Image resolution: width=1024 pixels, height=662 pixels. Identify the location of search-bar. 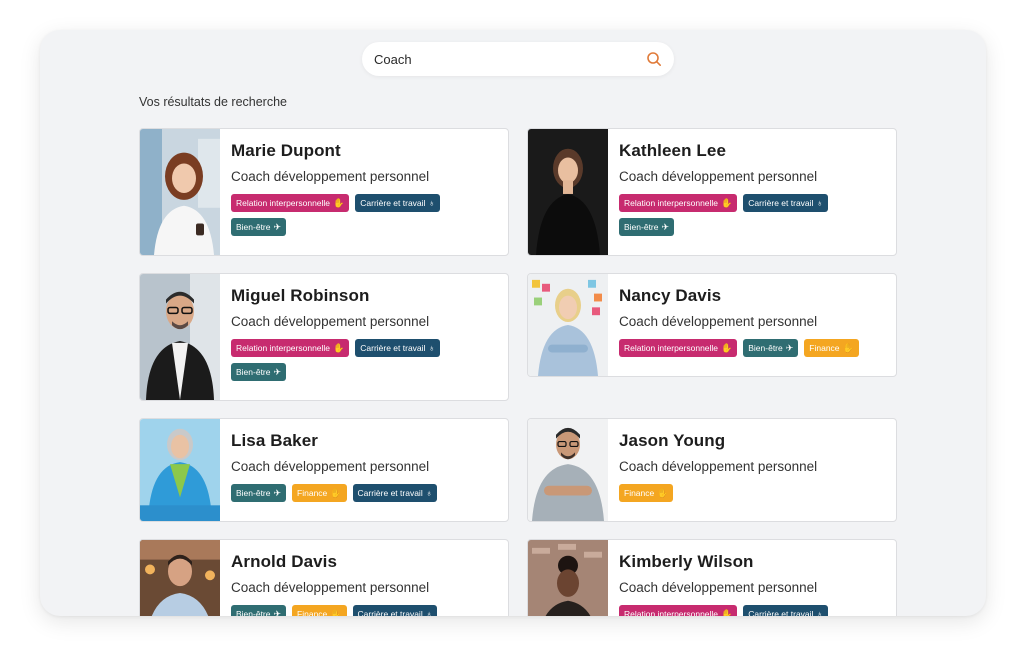
(518, 59).